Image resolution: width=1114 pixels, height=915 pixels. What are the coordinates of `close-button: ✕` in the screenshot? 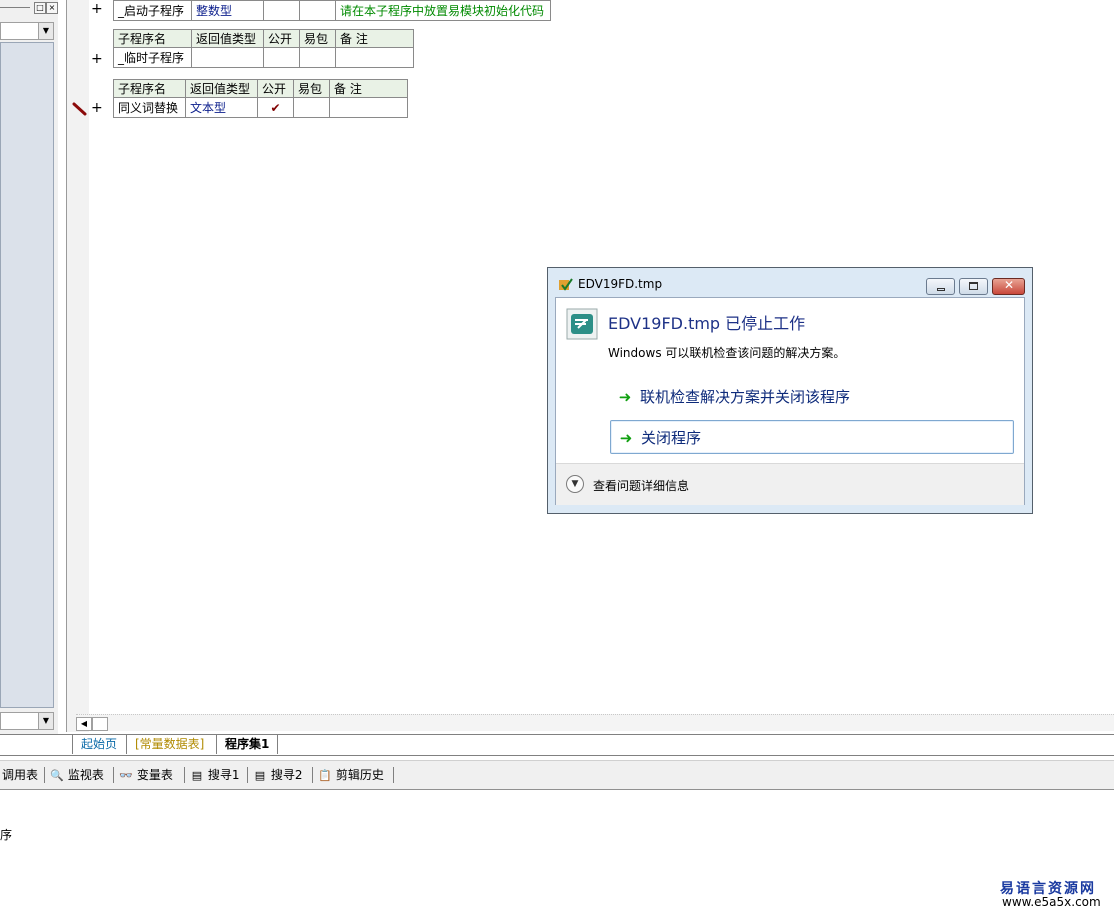 It's located at (1008, 286).